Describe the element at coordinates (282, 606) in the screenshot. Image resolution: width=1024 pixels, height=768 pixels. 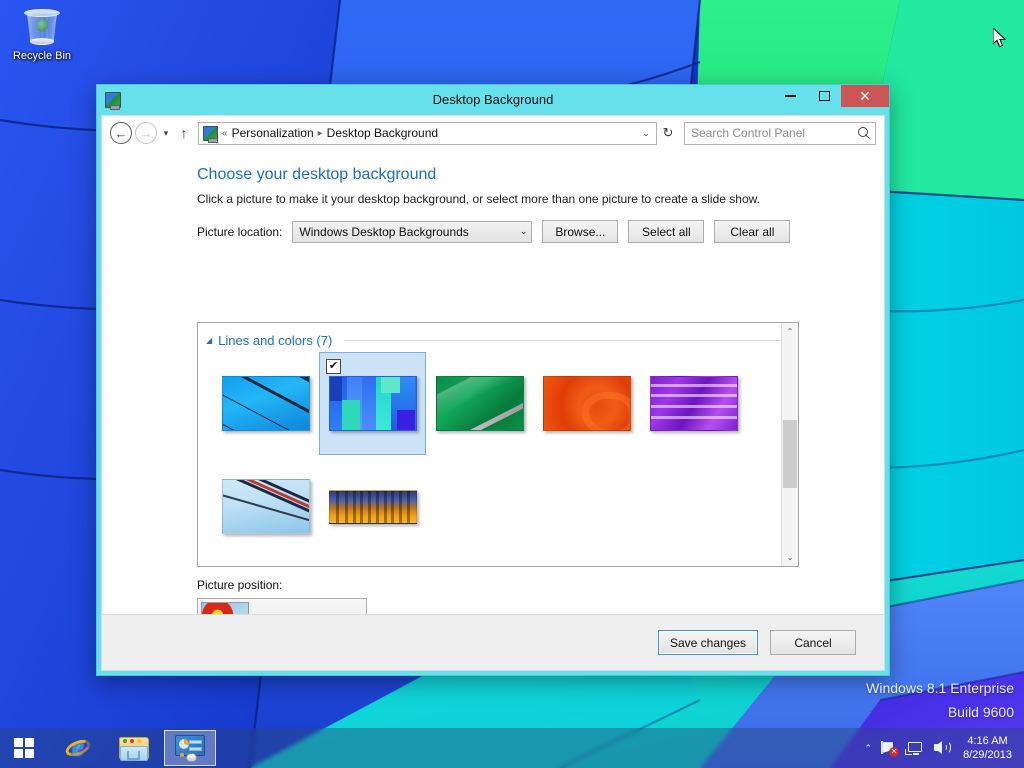
I see `picture-position-select: Fill ⌄` at that location.